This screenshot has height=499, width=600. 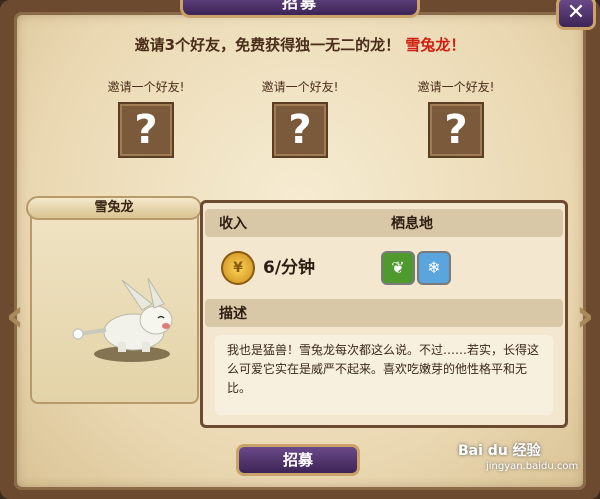 I want to click on chevron-right-icon: ›, so click(x=585, y=315).